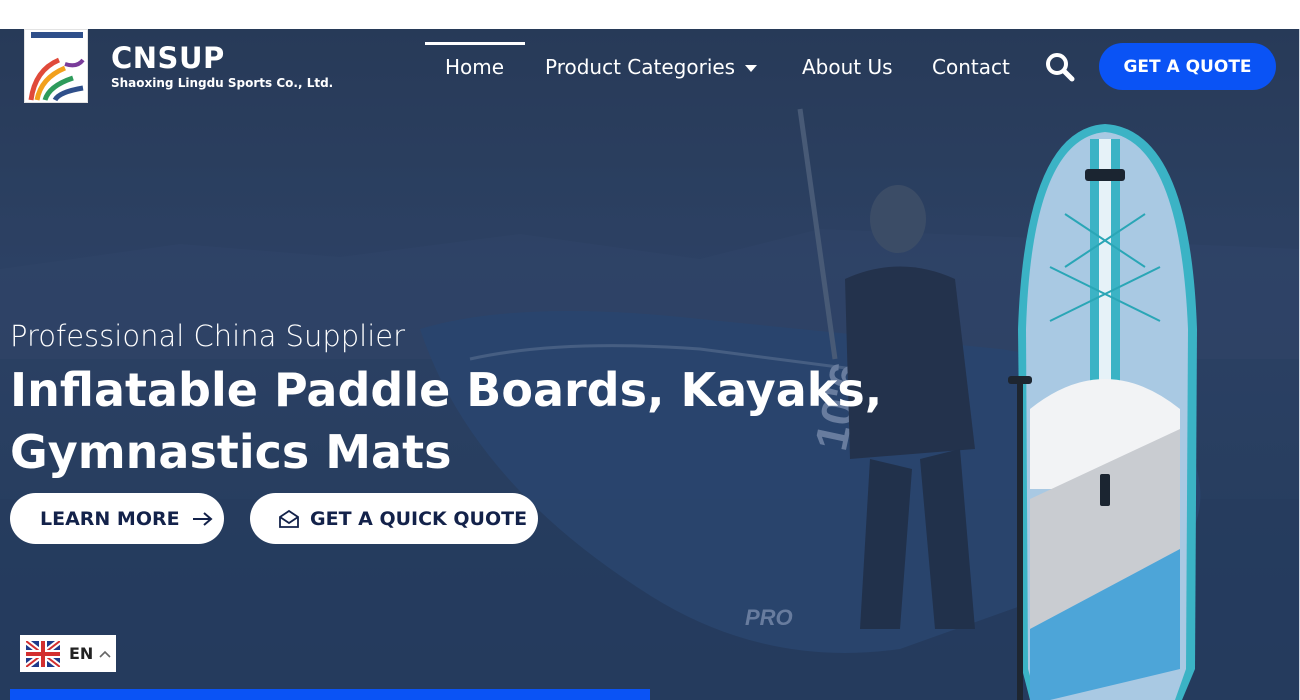  I want to click on sup-board-image, so click(1102, 412).